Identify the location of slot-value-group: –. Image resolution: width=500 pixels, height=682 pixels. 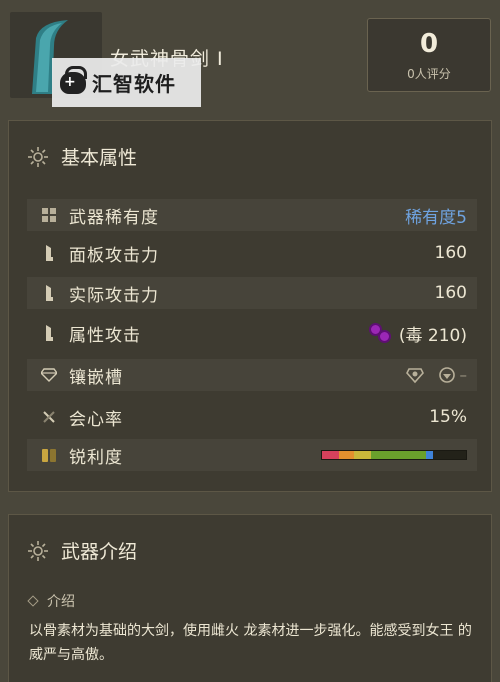
(436, 375).